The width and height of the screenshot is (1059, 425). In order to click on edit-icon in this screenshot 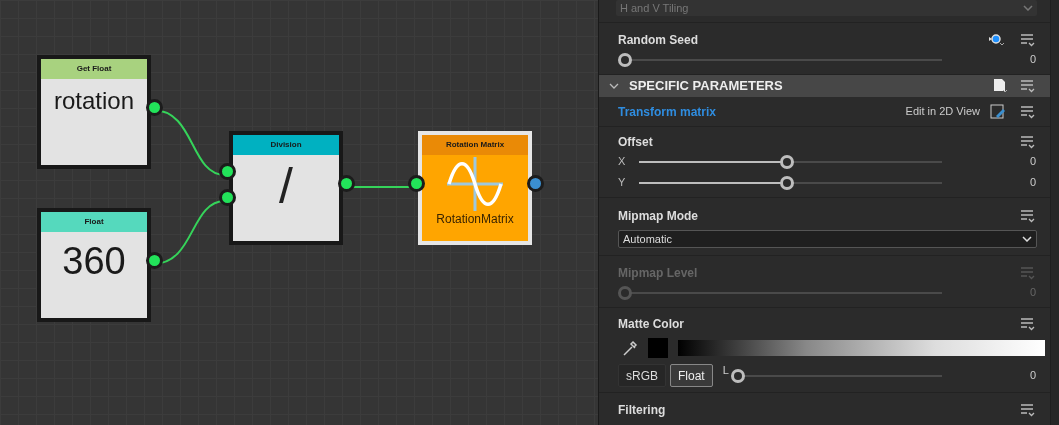, I will do `click(998, 111)`.